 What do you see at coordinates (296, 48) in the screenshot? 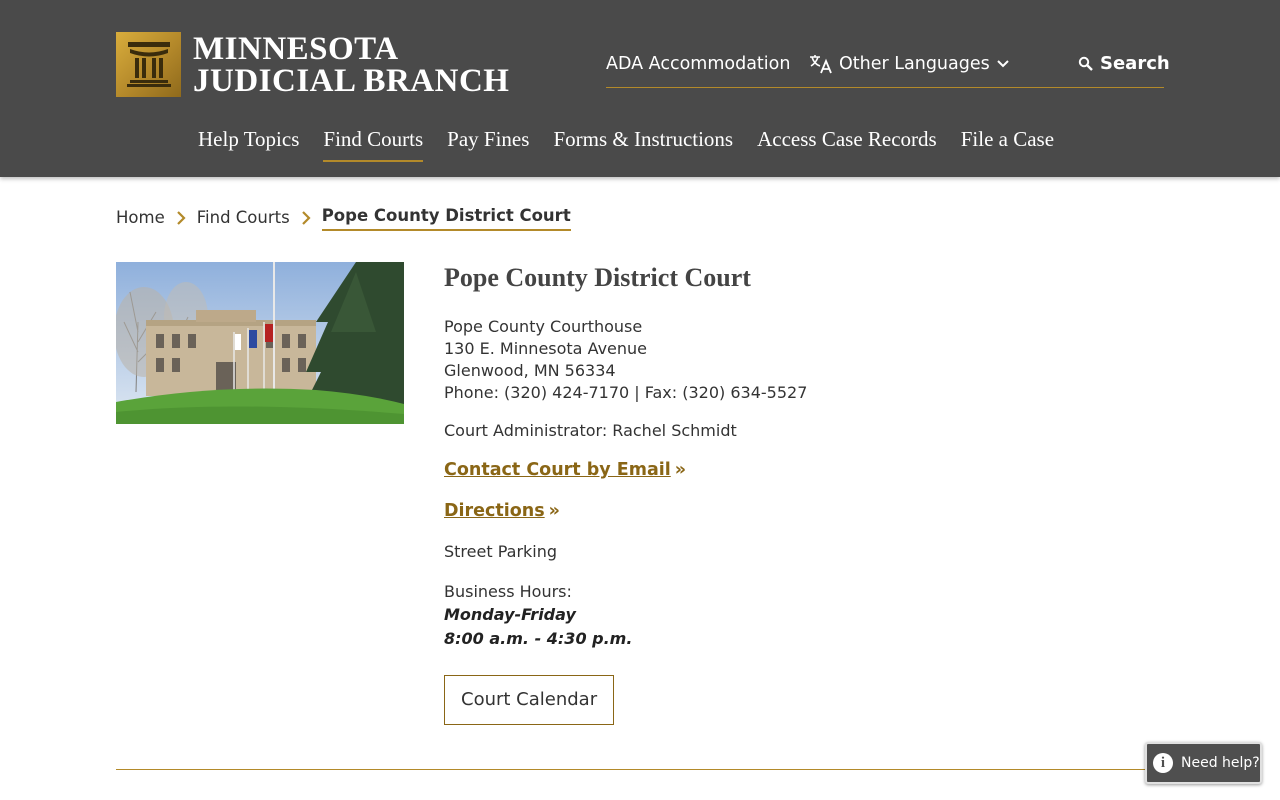
I see `logo-line-1: MINNESOTA` at bounding box center [296, 48].